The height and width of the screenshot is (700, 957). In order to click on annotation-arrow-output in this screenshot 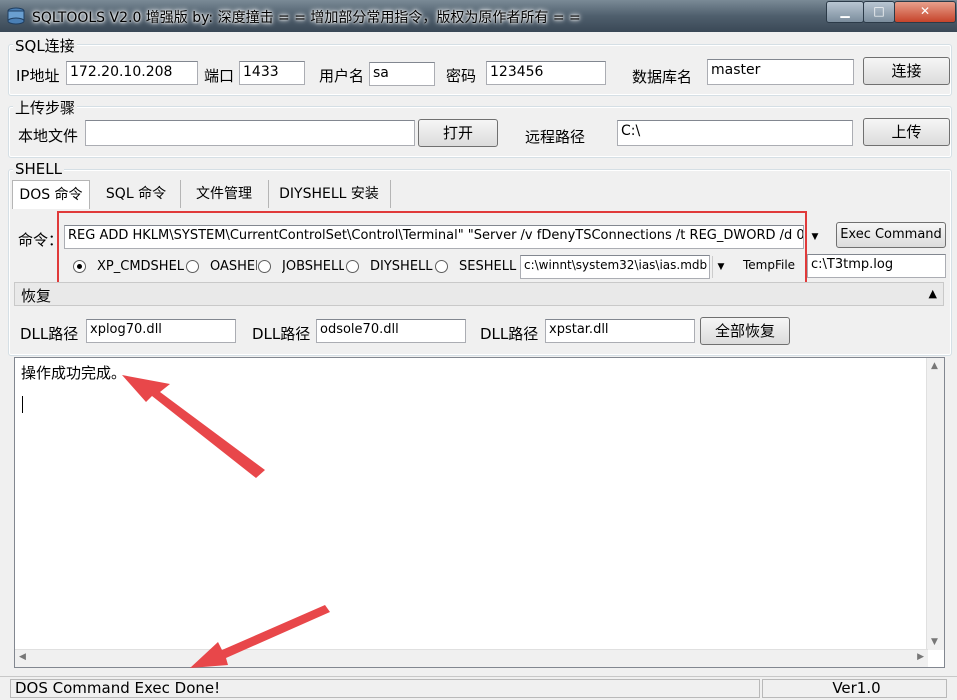, I will do `click(193, 426)`.